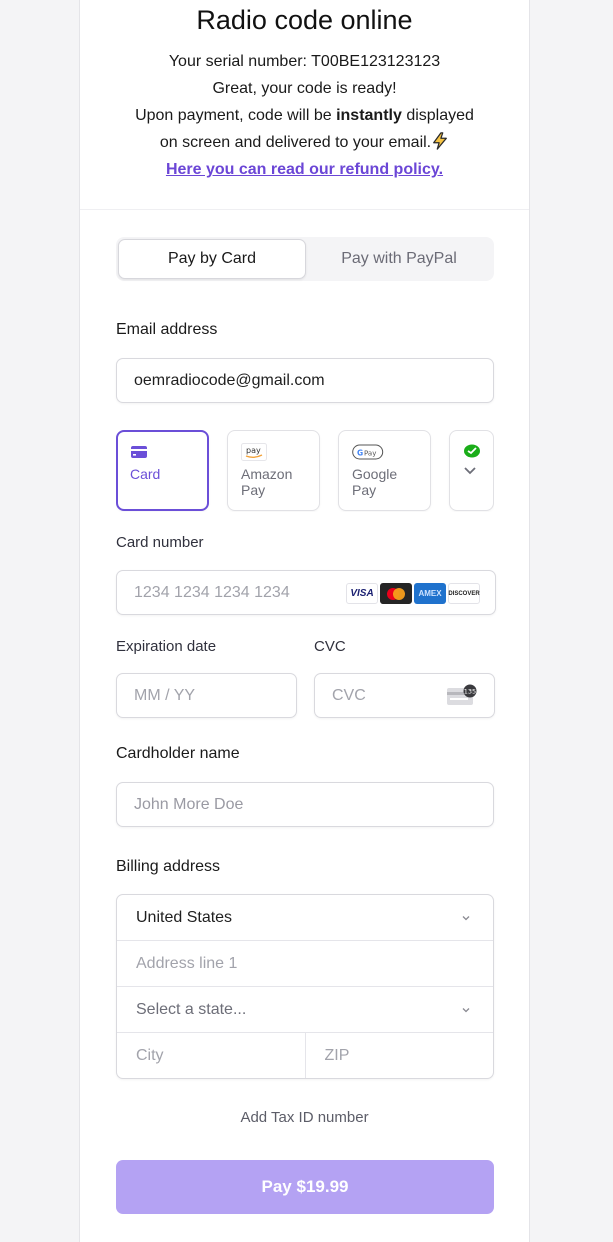 Image resolution: width=613 pixels, height=1242 pixels. I want to click on serial-value: T00BE123123123, so click(376, 61).